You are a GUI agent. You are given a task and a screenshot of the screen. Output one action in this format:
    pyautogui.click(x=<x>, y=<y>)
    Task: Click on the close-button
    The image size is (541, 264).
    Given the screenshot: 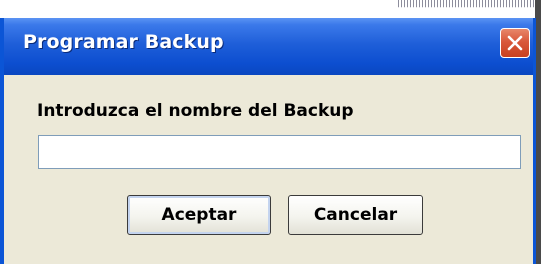 What is the action you would take?
    pyautogui.click(x=515, y=43)
    